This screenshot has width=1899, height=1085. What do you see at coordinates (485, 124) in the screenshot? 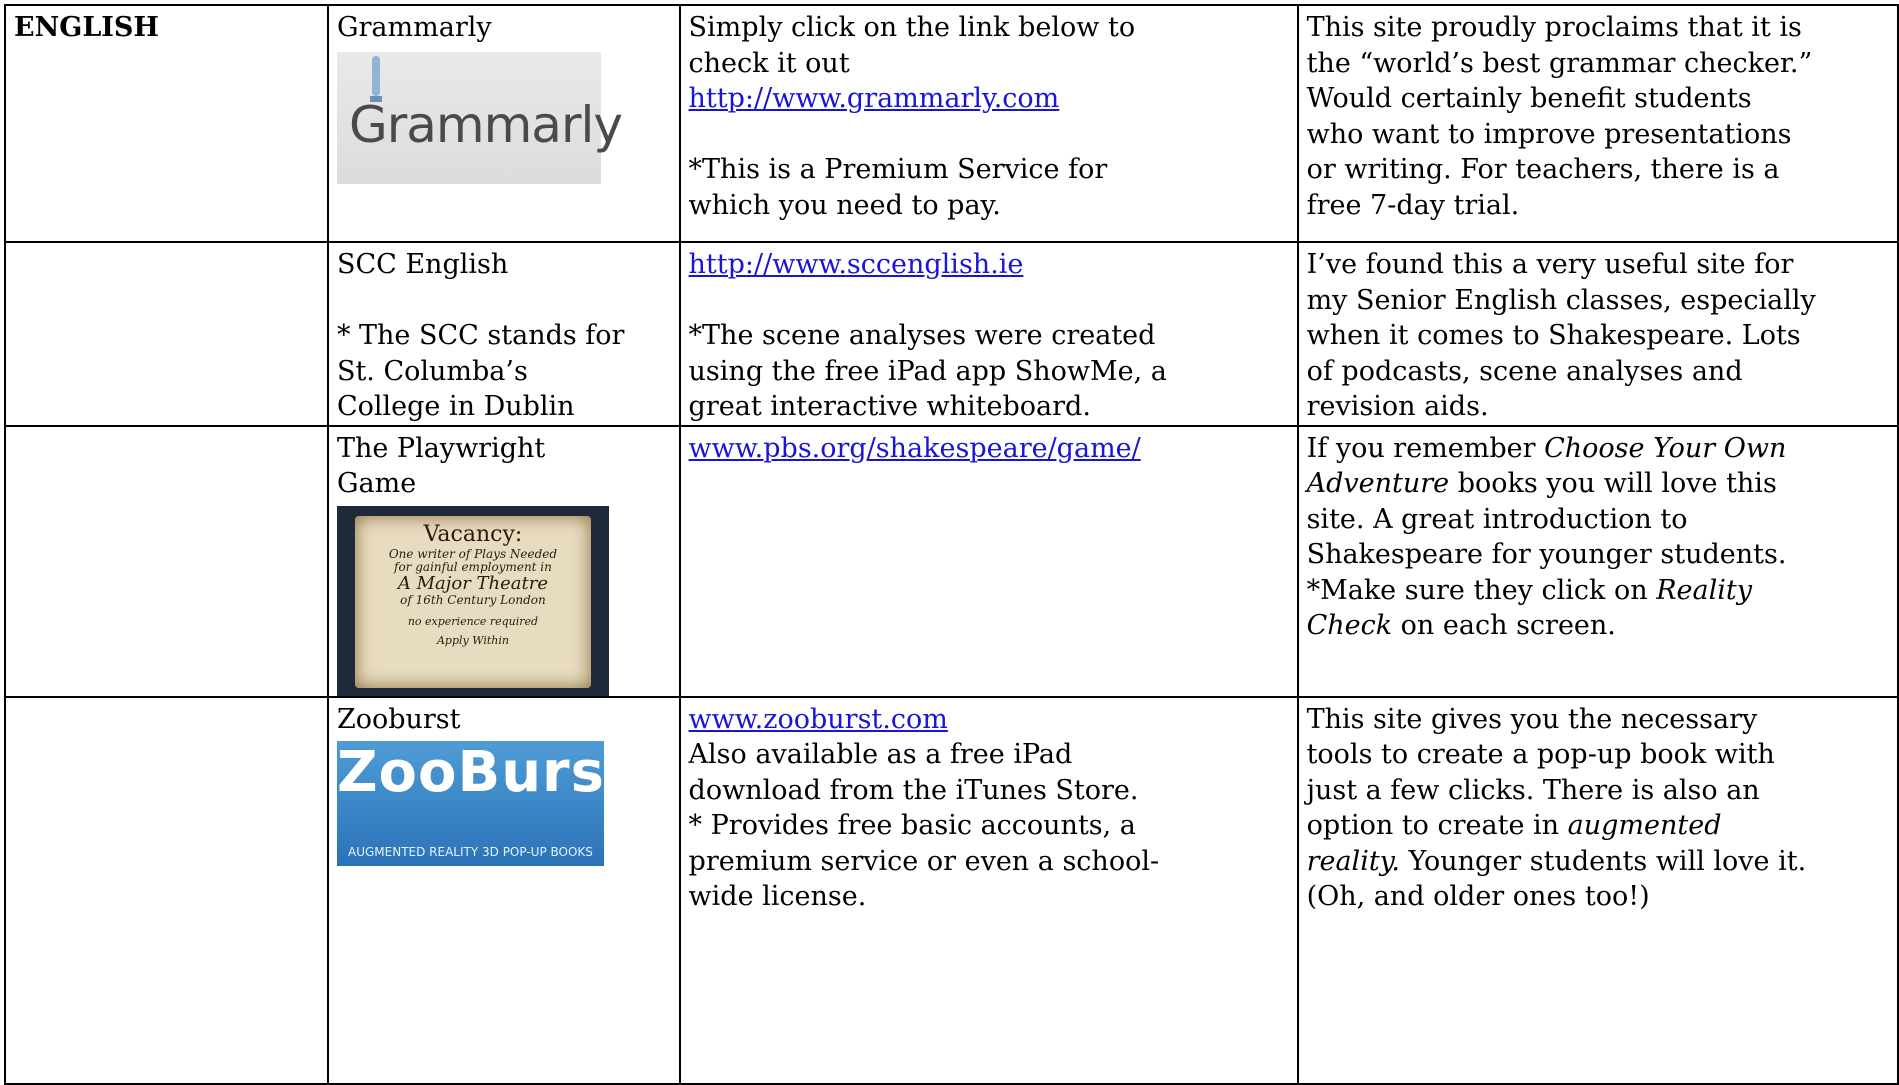
I see `grammarly-logo-text: Grammarly` at bounding box center [485, 124].